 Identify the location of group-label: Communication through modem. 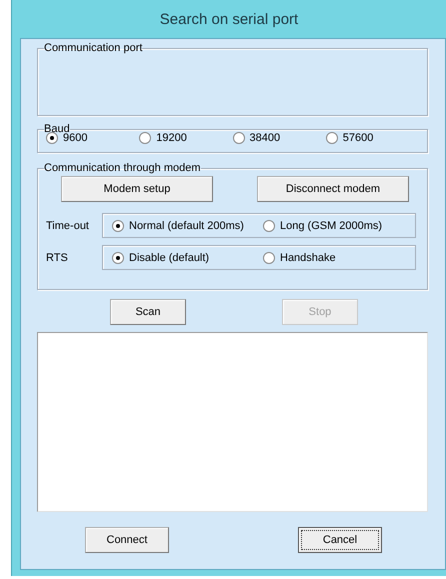
(122, 168).